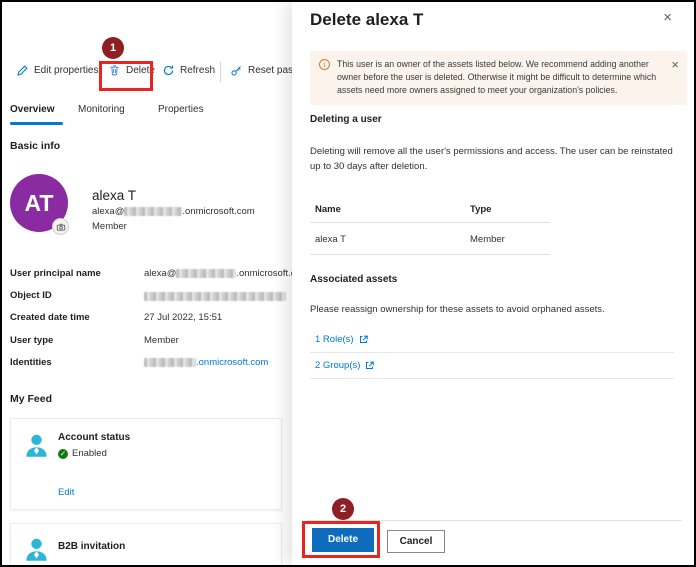 This screenshot has height=567, width=696. Describe the element at coordinates (35, 146) in the screenshot. I see `basic-info-heading: Basic info` at that location.